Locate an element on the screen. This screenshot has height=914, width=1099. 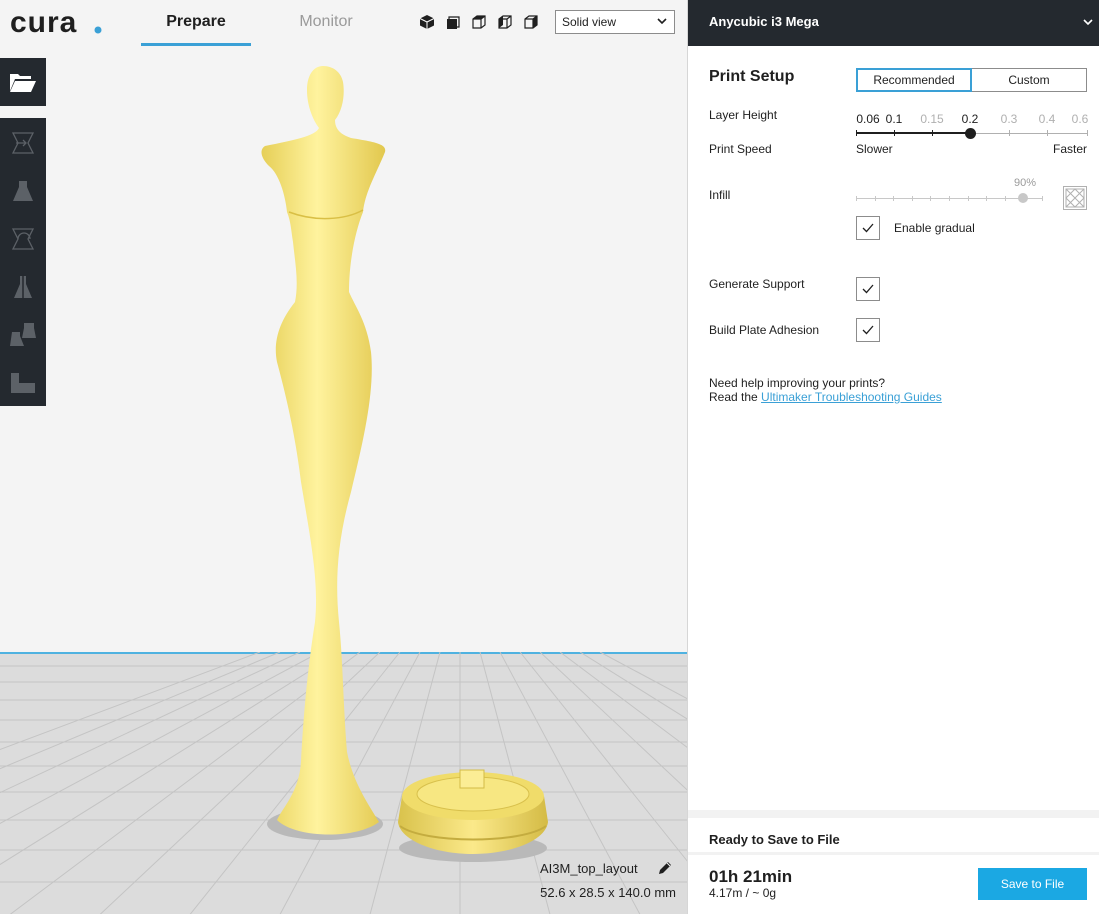
view-mode-dropdown: Solid view is located at coordinates (615, 22).